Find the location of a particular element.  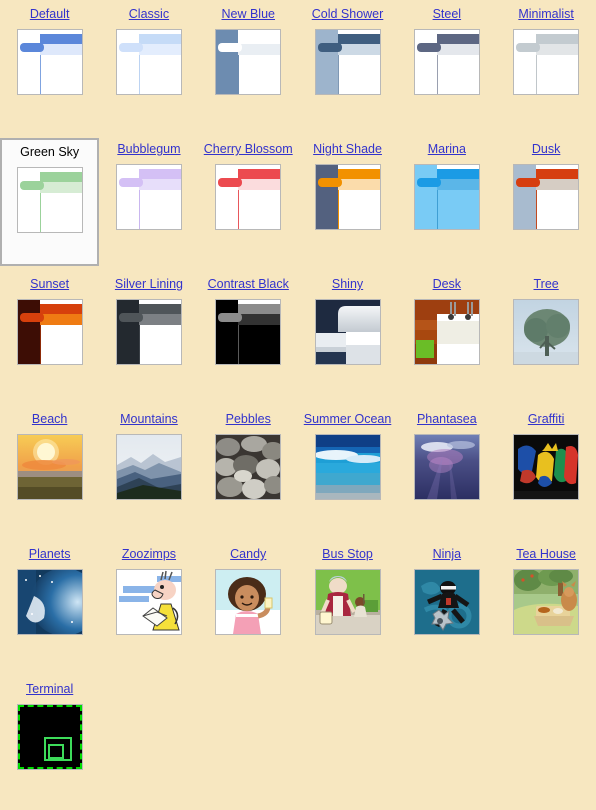

theme-option-bubblegum: Bubblegum is located at coordinates (148, 202).